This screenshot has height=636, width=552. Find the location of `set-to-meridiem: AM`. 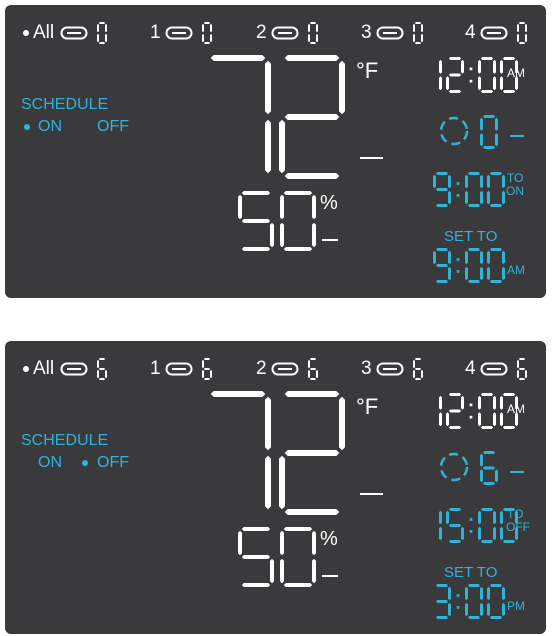

set-to-meridiem: AM is located at coordinates (516, 270).